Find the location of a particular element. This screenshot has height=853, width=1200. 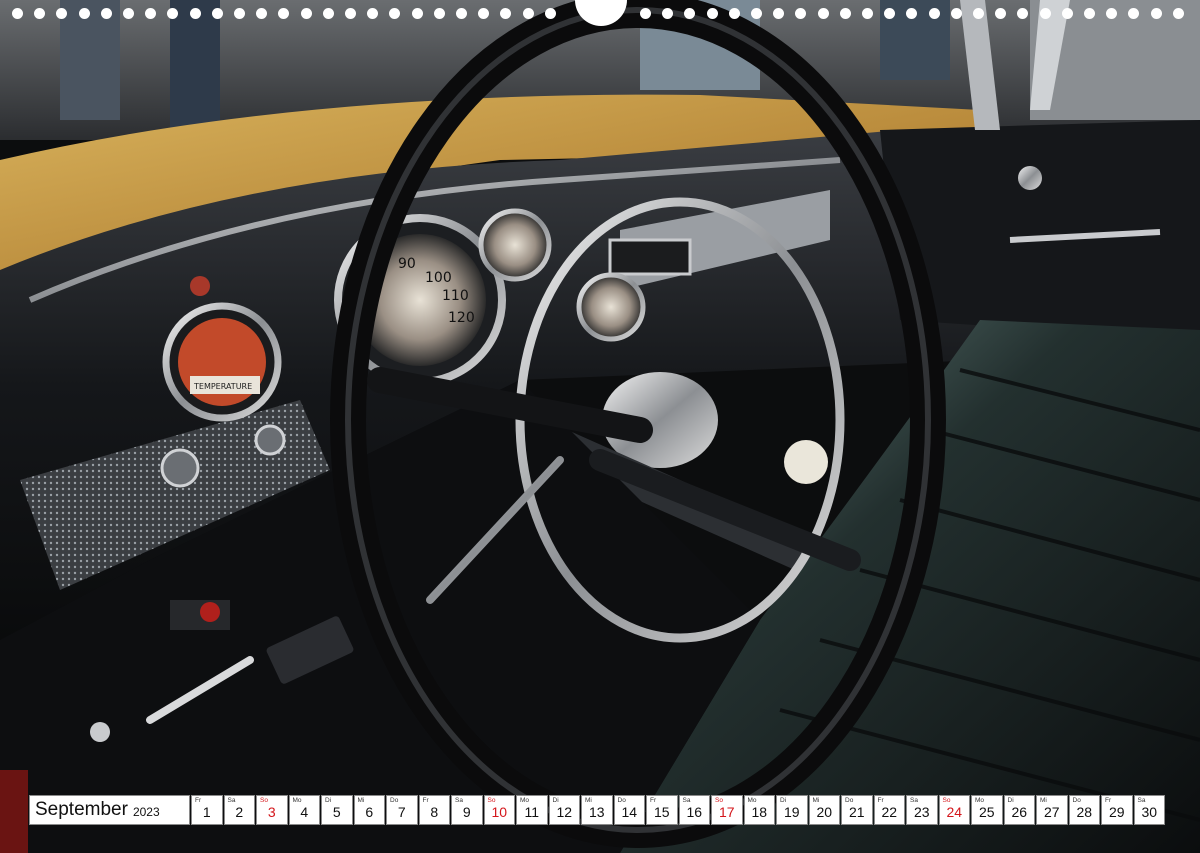

speedometer-tick: 120 is located at coordinates (461, 318).